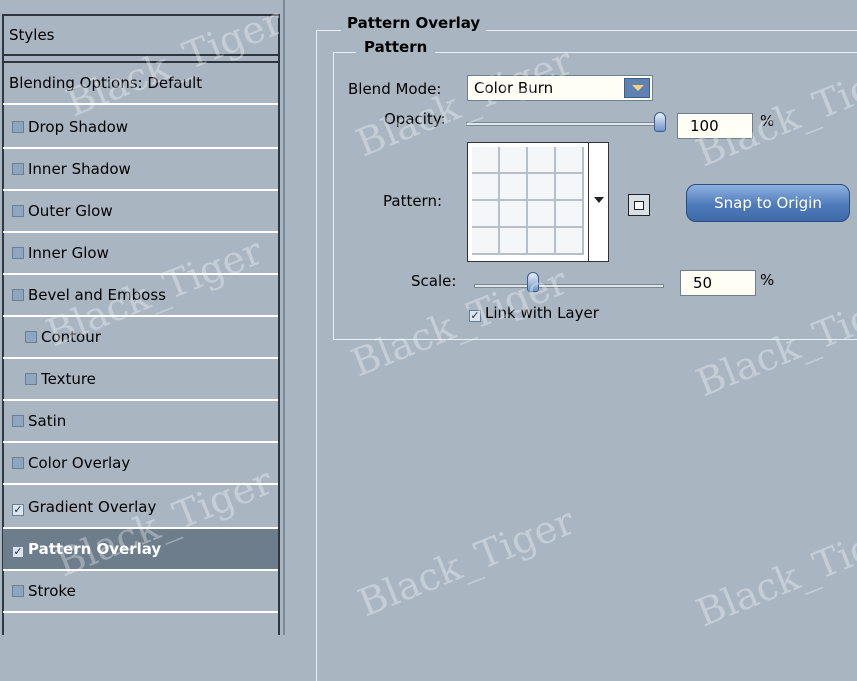 The height and width of the screenshot is (681, 857). I want to click on scale-unit: %, so click(767, 280).